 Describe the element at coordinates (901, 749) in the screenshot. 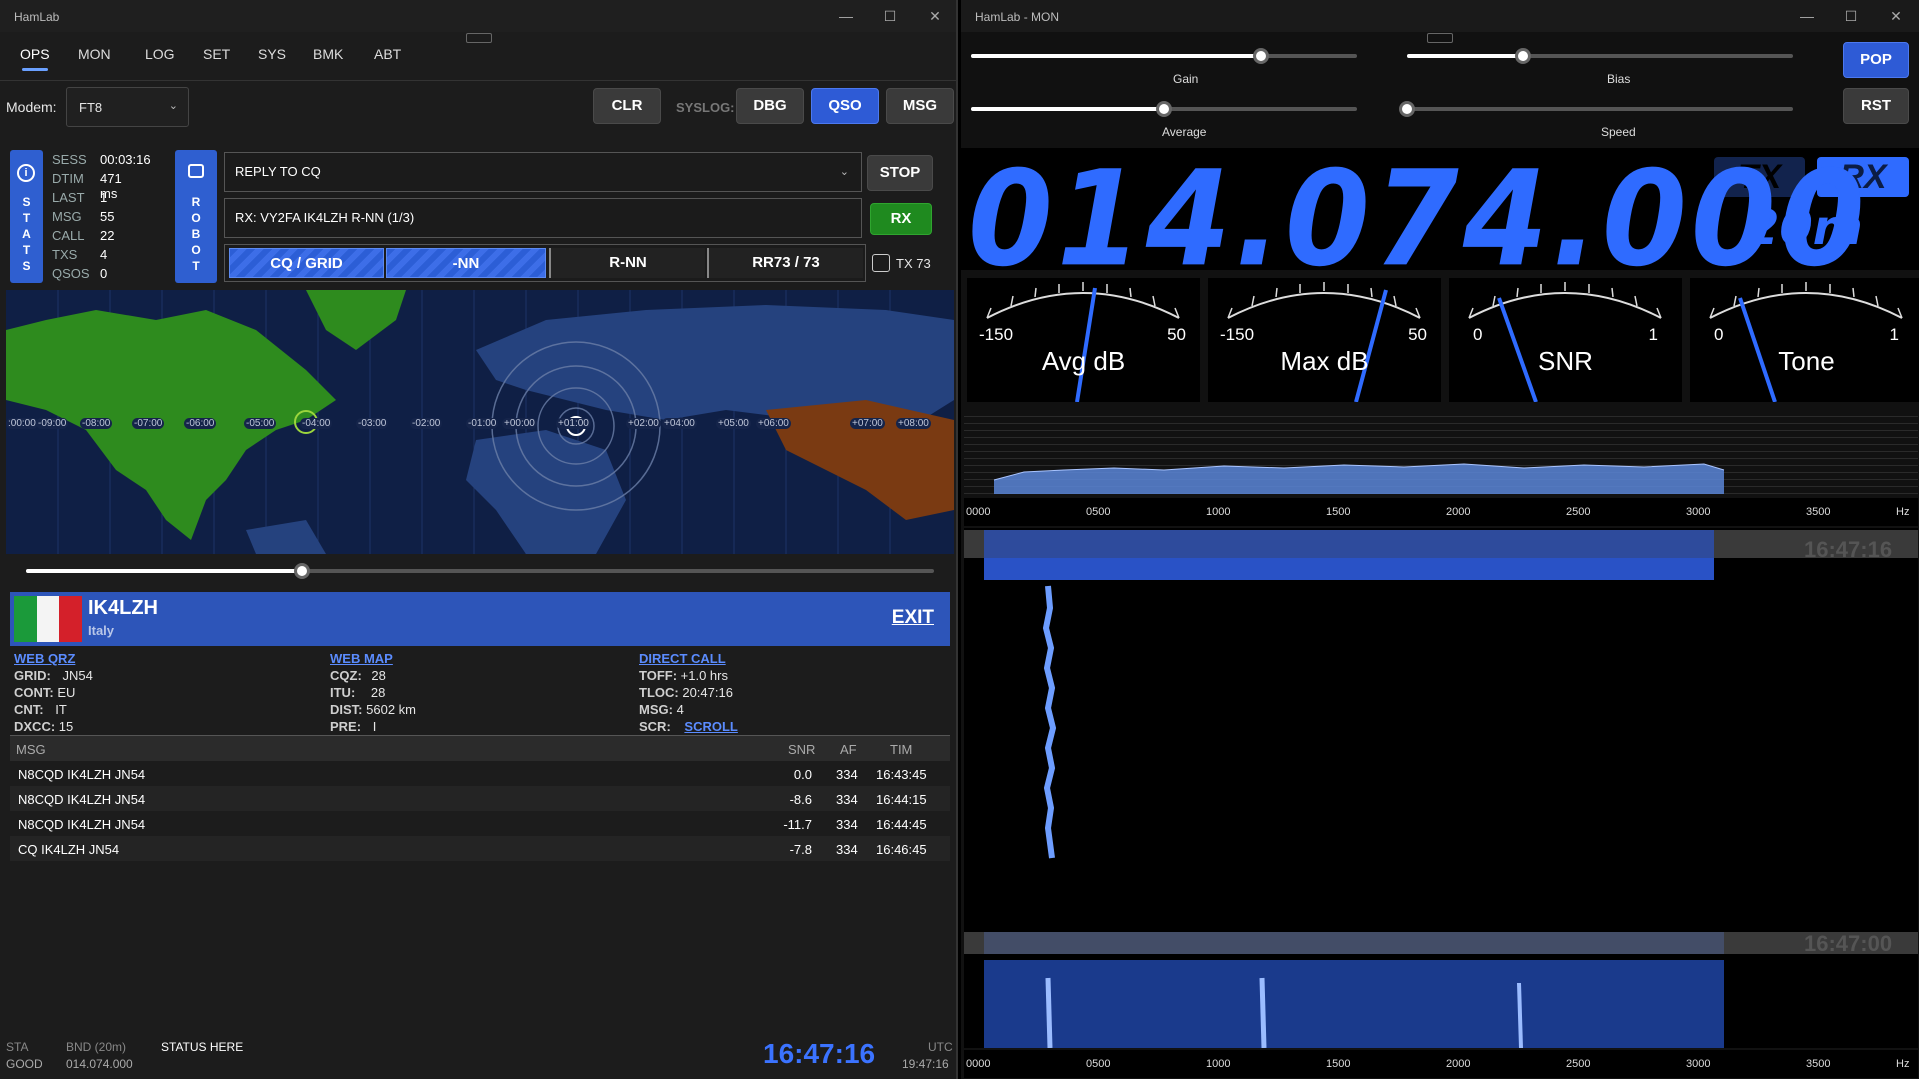

I see `col-header-tim: TIM` at that location.